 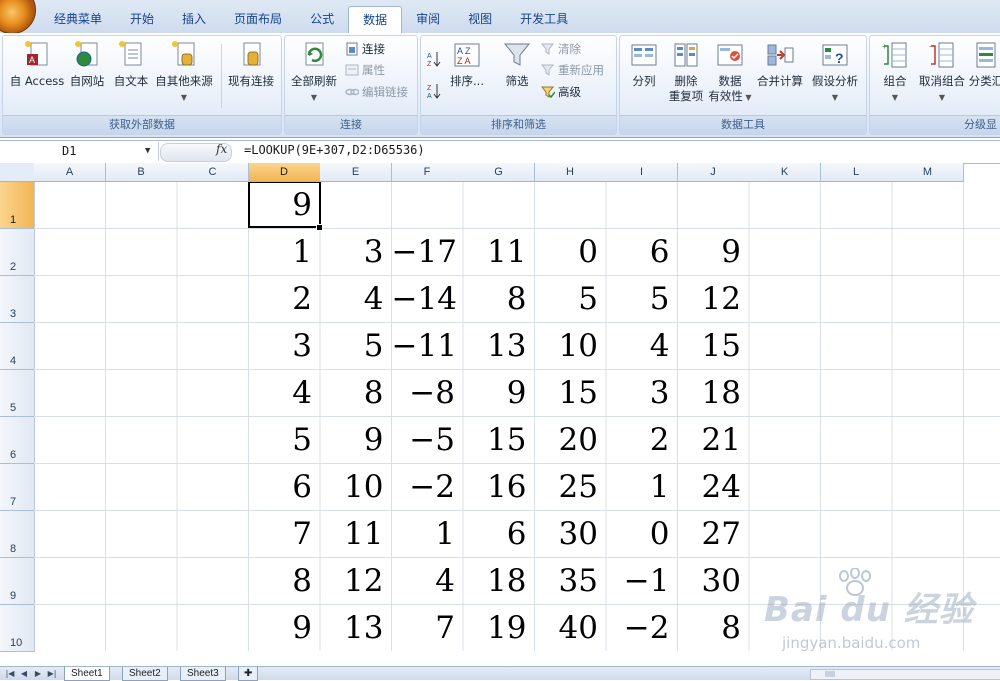 What do you see at coordinates (642, 172) in the screenshot?
I see `column-header-i: I` at bounding box center [642, 172].